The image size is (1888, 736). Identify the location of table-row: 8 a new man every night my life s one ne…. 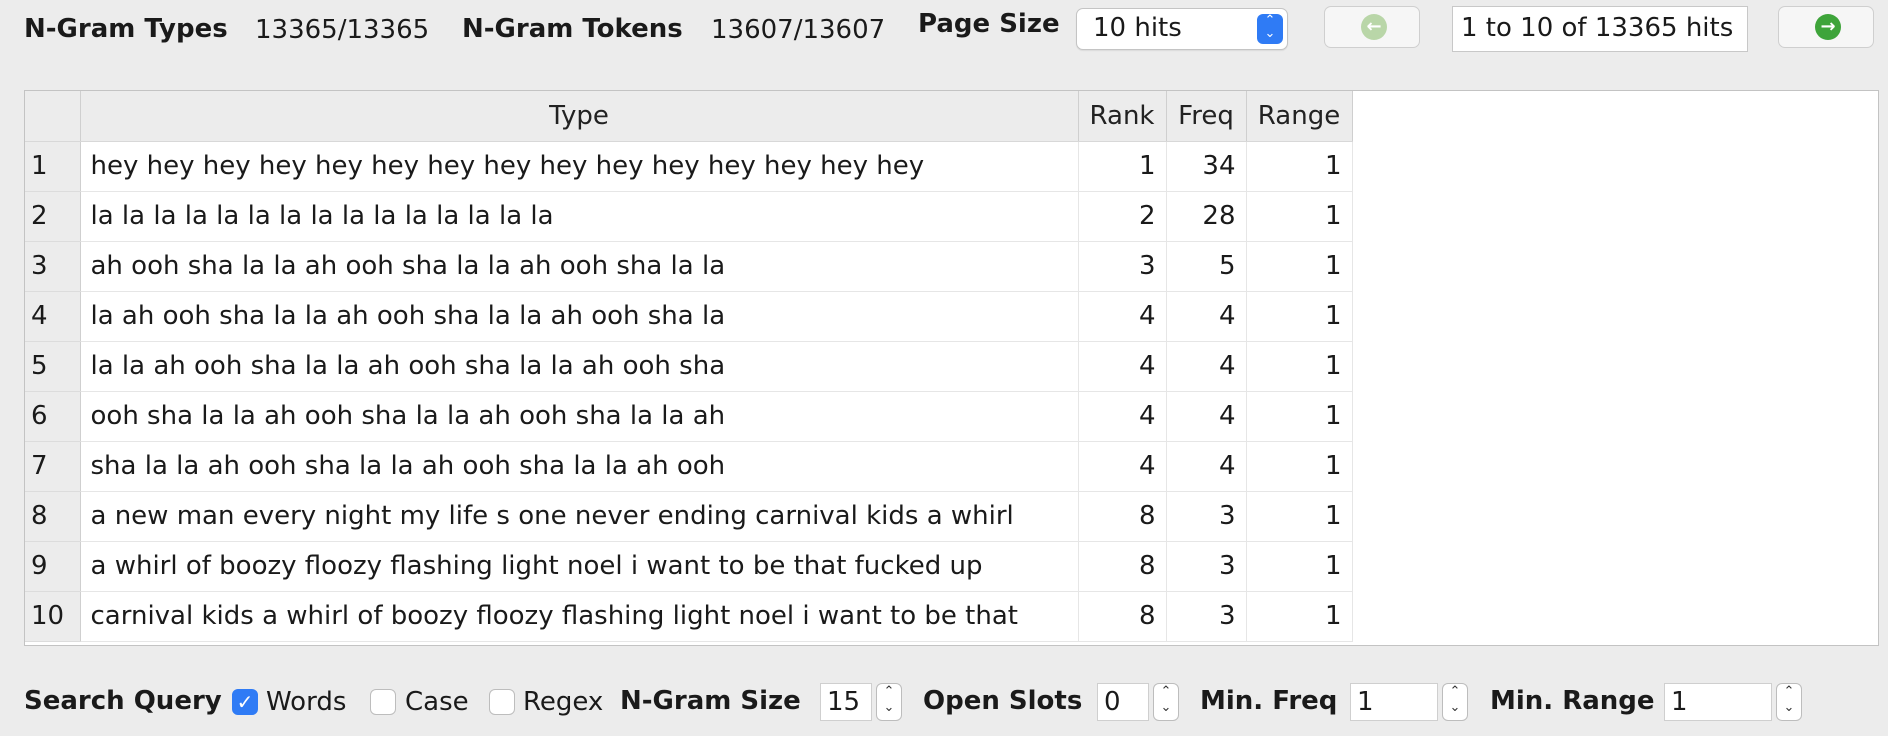
(689, 516).